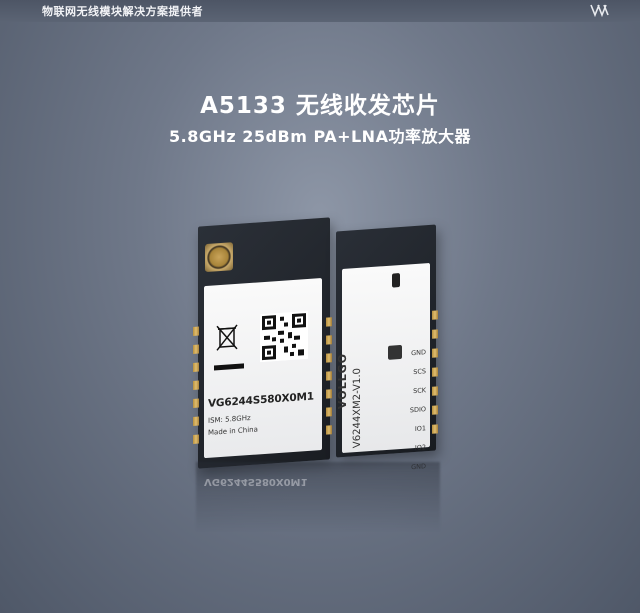  What do you see at coordinates (320, 136) in the screenshot?
I see `product-subtitle: 5.8GHz 25dBm PA+LNA功率放大器` at bounding box center [320, 136].